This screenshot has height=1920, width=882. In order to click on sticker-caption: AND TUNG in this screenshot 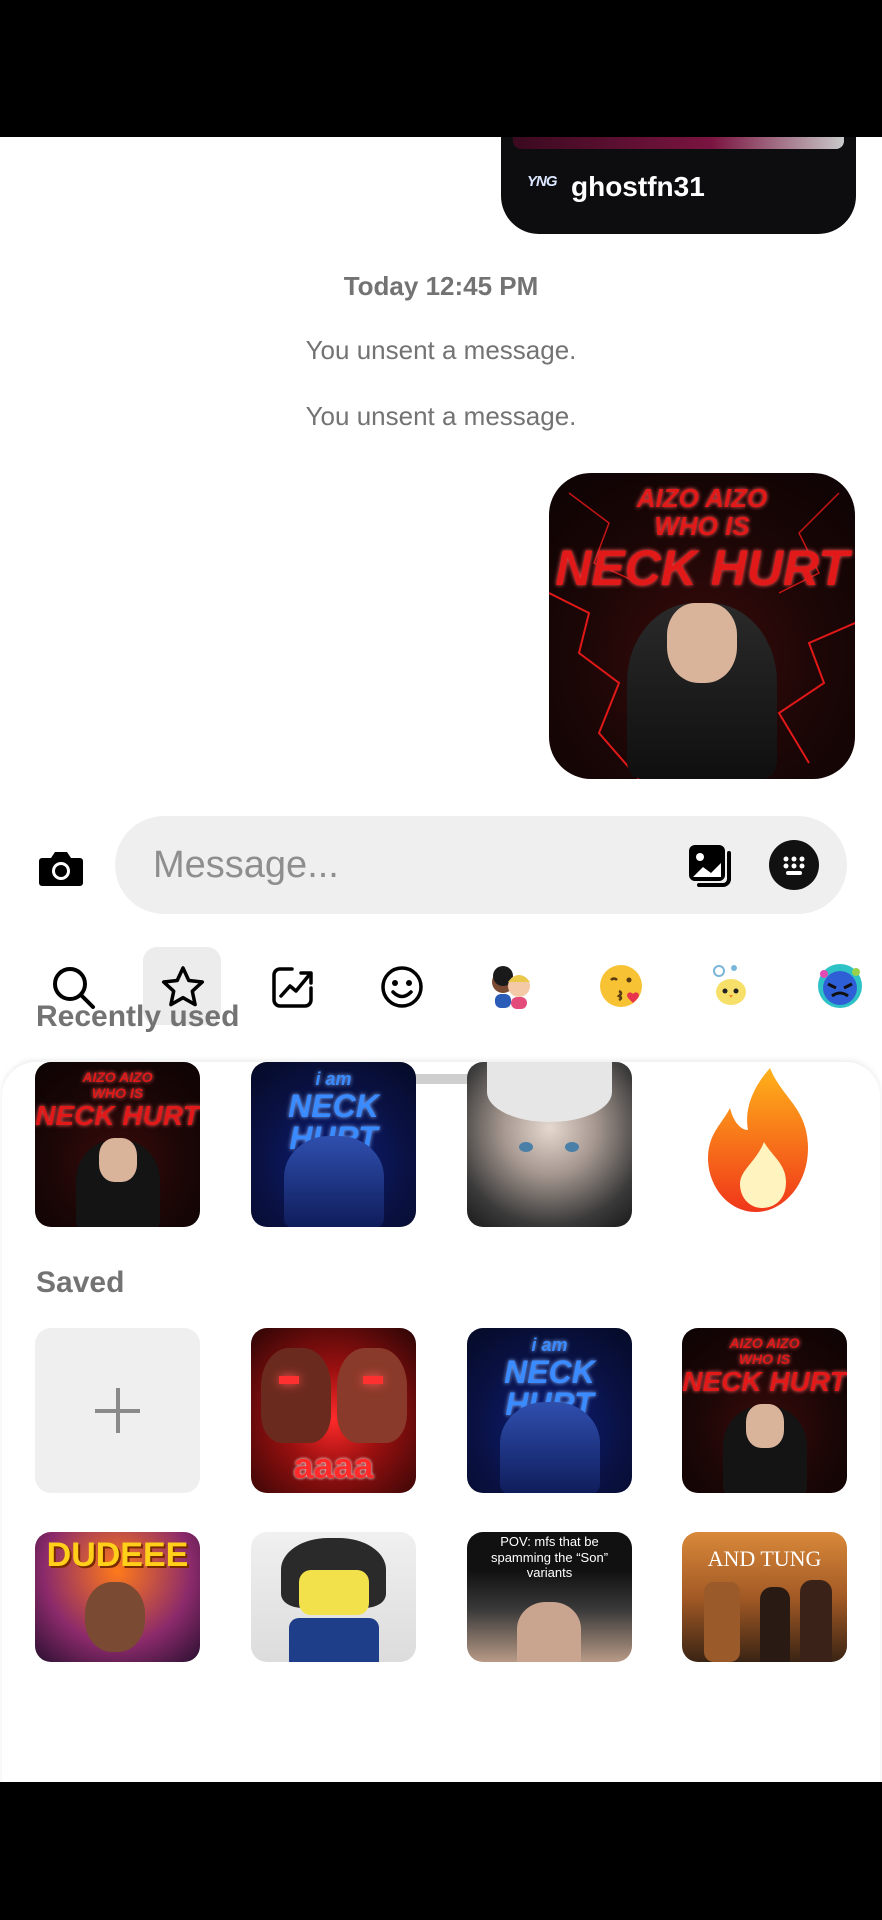, I will do `click(764, 1558)`.